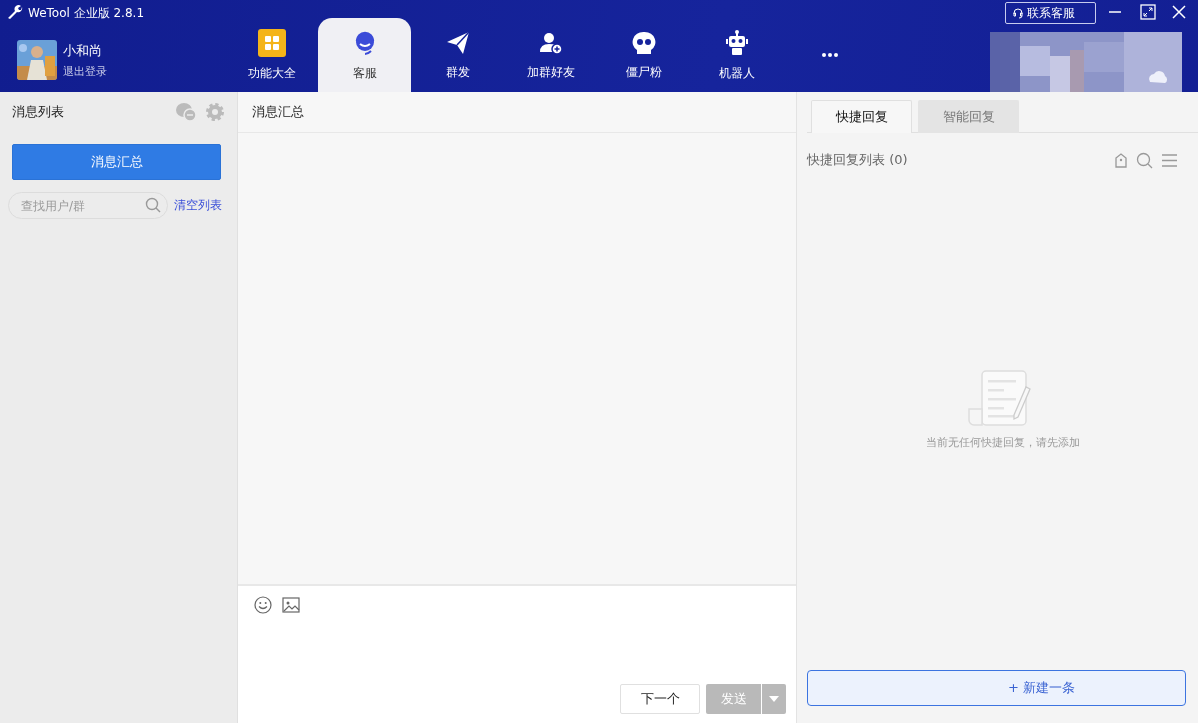 The height and width of the screenshot is (723, 1198). Describe the element at coordinates (996, 688) in the screenshot. I see `new-reply-button: + 新建一条` at that location.